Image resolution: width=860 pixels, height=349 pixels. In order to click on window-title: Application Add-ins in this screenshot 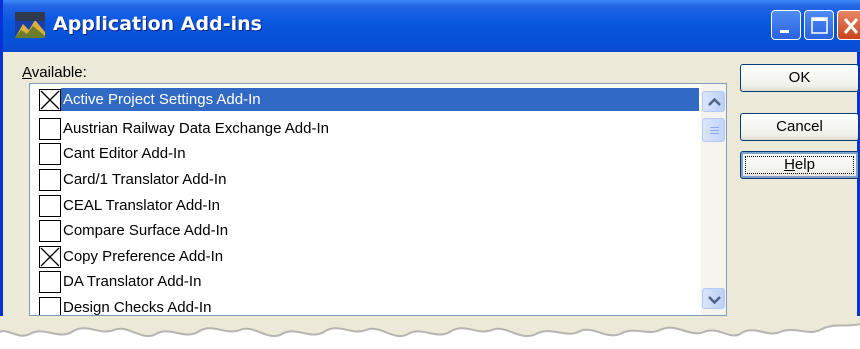, I will do `click(157, 24)`.